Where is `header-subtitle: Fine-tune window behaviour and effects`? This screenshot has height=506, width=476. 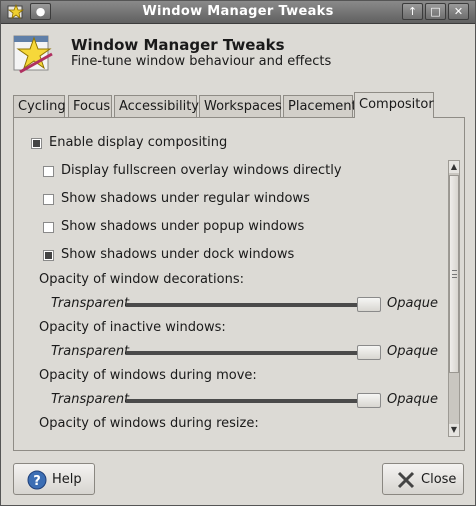 header-subtitle: Fine-tune window behaviour and effects is located at coordinates (201, 61).